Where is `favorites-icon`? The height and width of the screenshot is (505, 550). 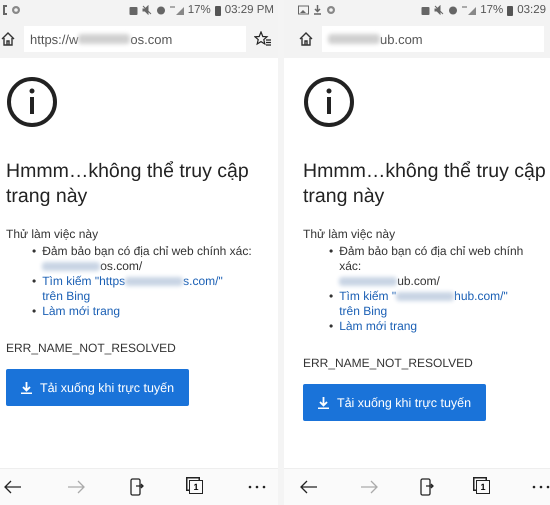
favorites-icon is located at coordinates (263, 39).